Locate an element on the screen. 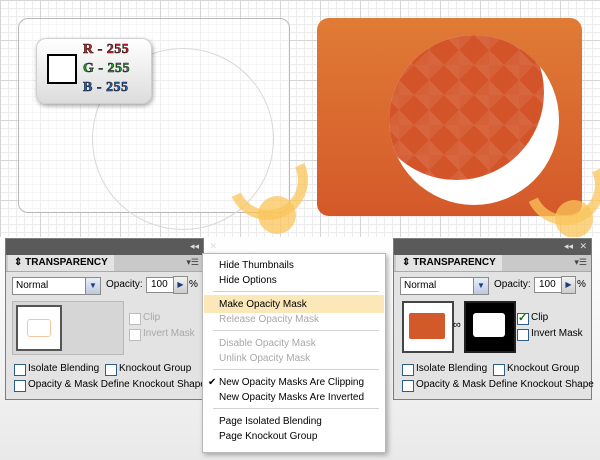 This screenshot has width=600, height=460. clip-checkbox is located at coordinates (135, 319).